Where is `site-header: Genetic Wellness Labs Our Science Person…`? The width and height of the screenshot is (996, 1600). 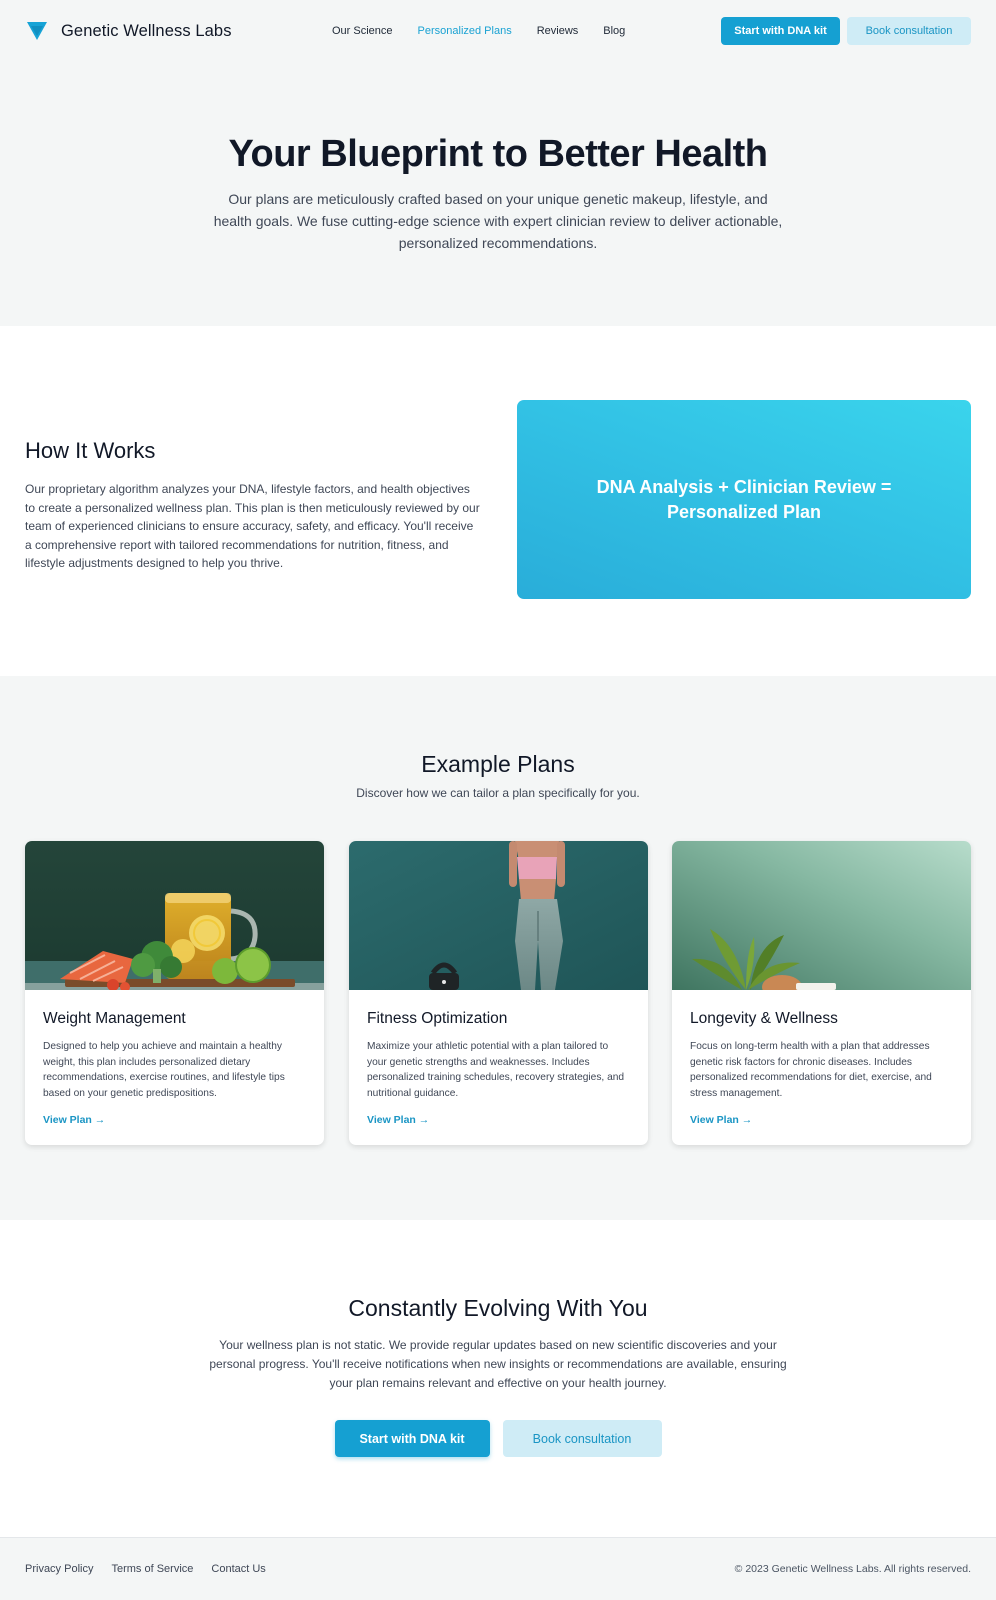 site-header: Genetic Wellness Labs Our Science Person… is located at coordinates (498, 31).